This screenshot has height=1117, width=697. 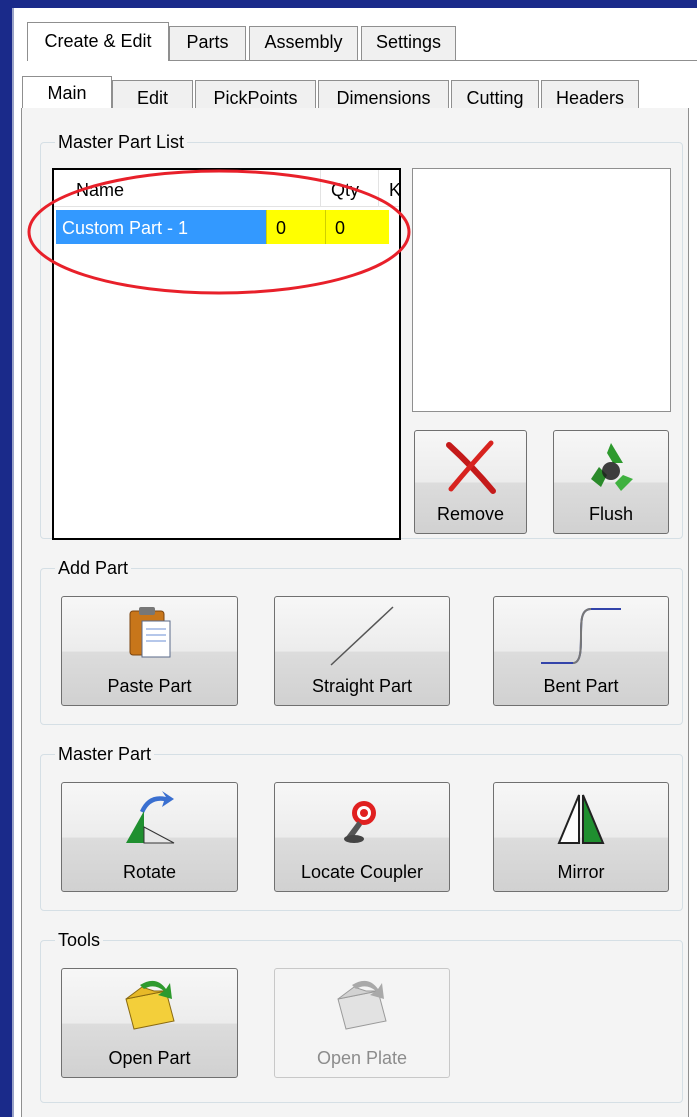 I want to click on remove-x-icon, so click(x=471, y=470).